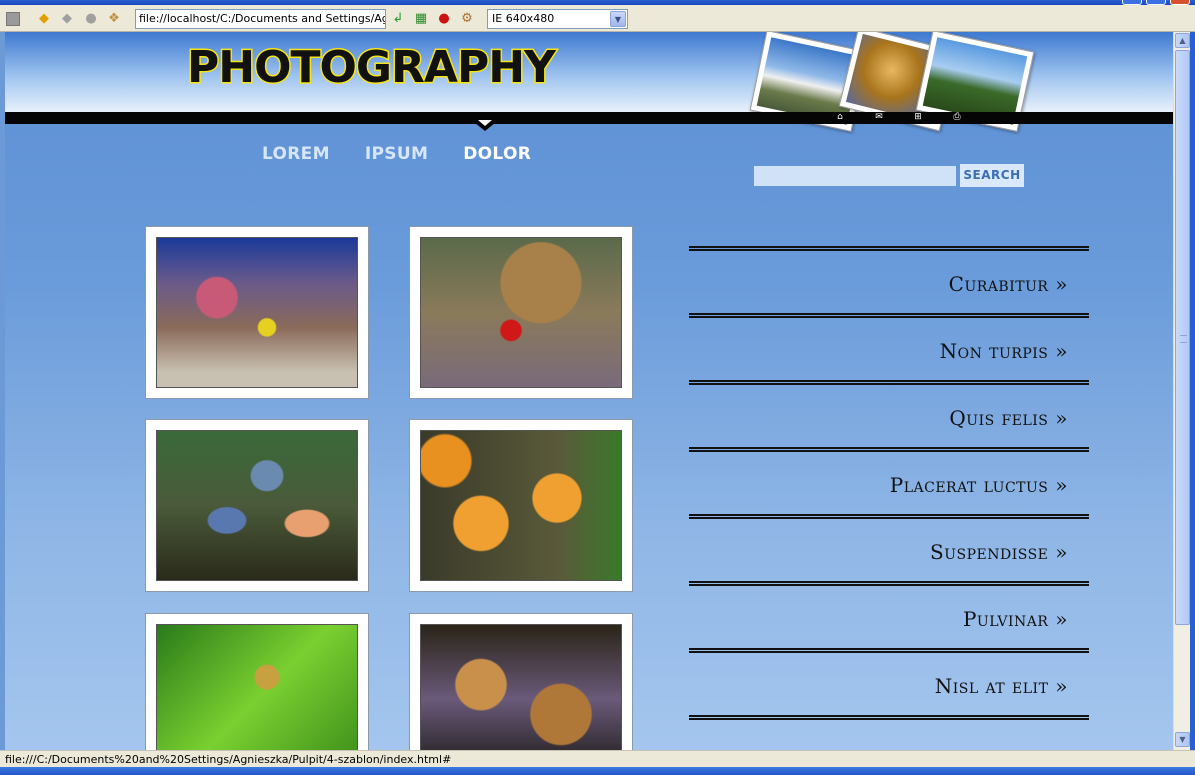 Image resolution: width=1195 pixels, height=775 pixels. What do you see at coordinates (44, 19) in the screenshot?
I see `back-icon: ◆` at bounding box center [44, 19].